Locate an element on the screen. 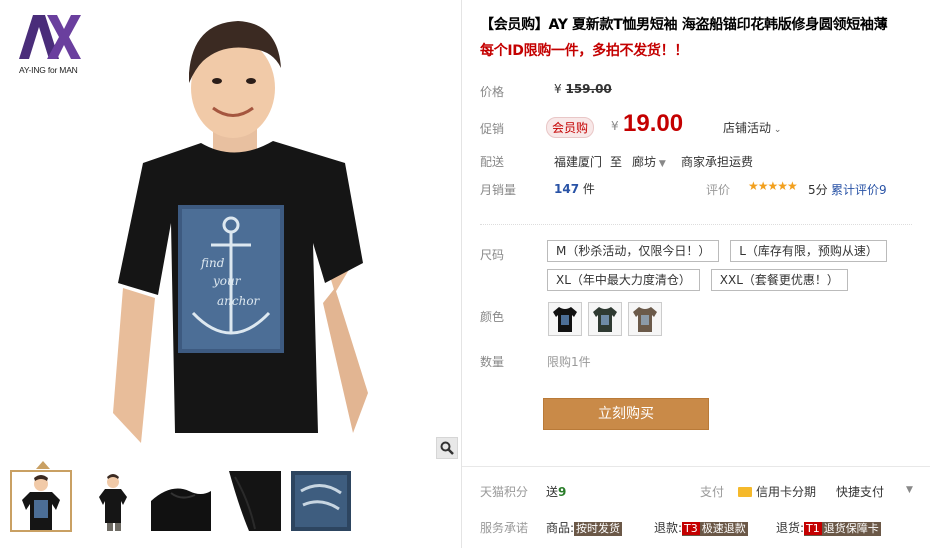 The width and height of the screenshot is (930, 548). rating-label: 评价 is located at coordinates (718, 190).